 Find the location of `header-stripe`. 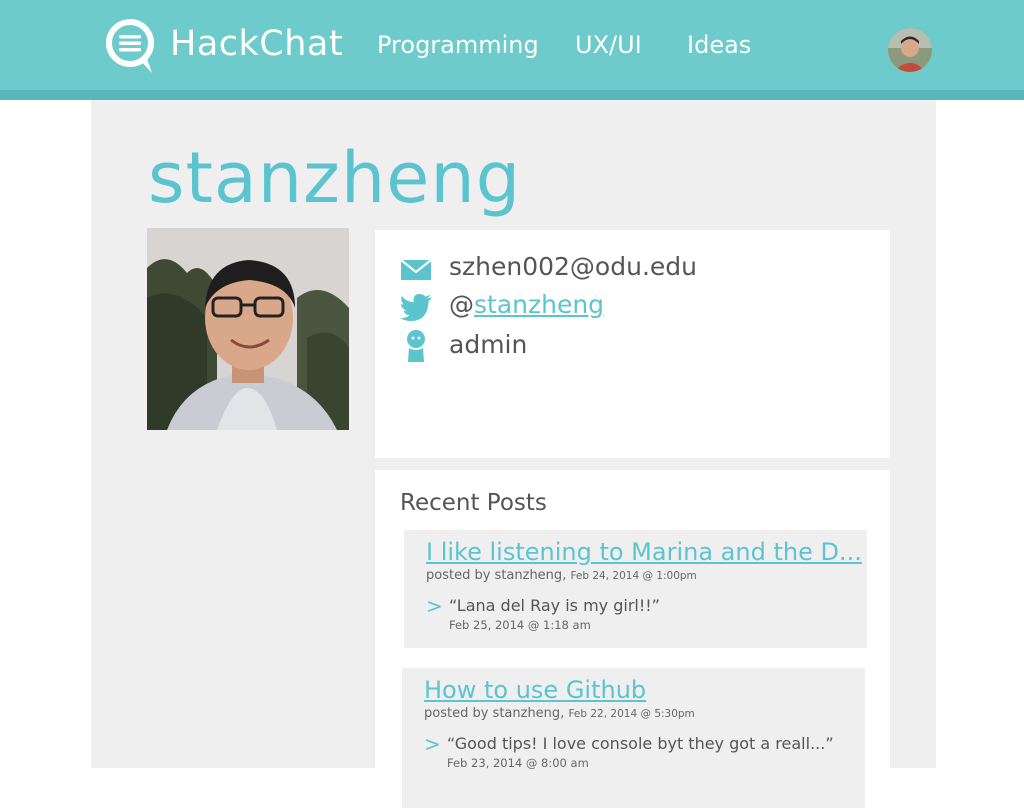

header-stripe is located at coordinates (512, 95).